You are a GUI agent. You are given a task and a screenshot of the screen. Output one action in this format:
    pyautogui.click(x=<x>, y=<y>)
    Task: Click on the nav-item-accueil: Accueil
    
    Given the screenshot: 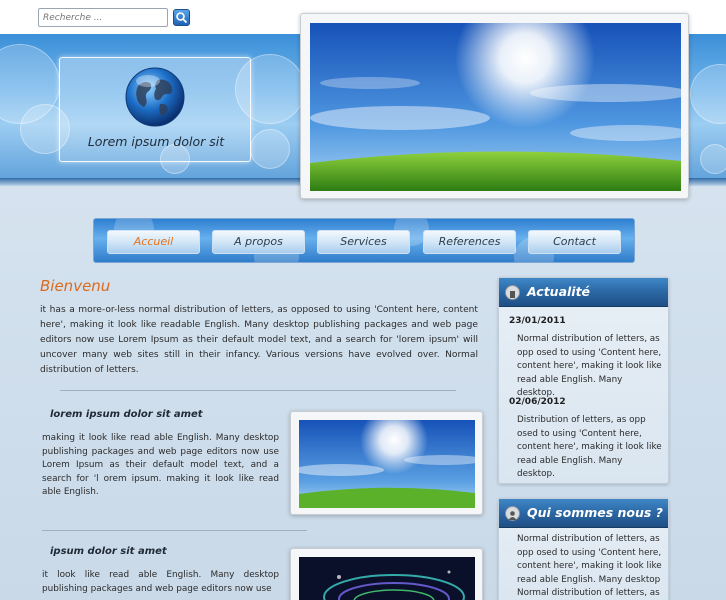 What is the action you would take?
    pyautogui.click(x=153, y=242)
    